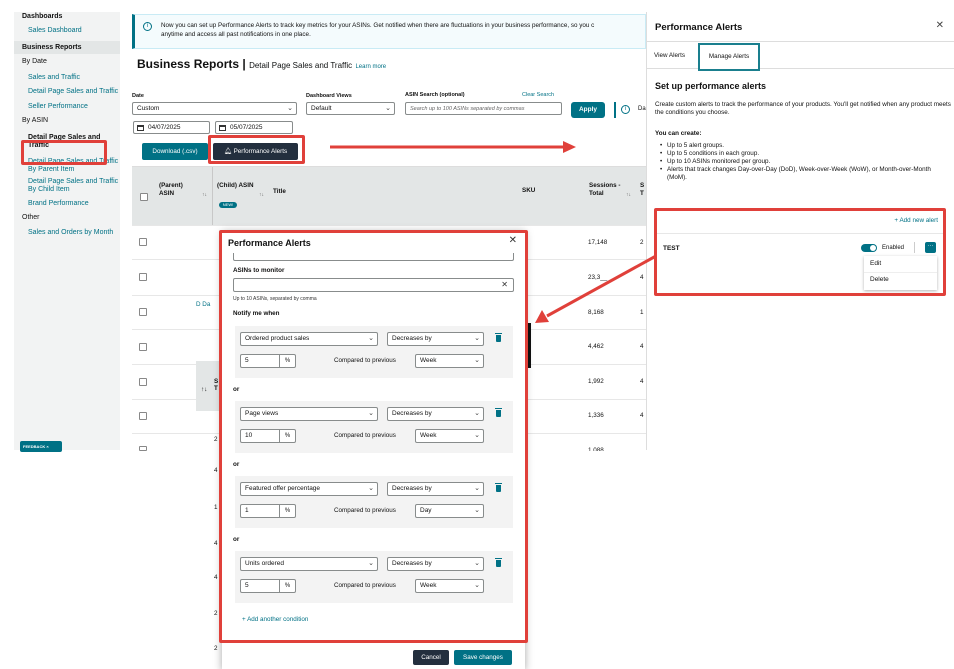 The width and height of the screenshot is (954, 669). I want to click on annotation-arrows, so click(493, 232).